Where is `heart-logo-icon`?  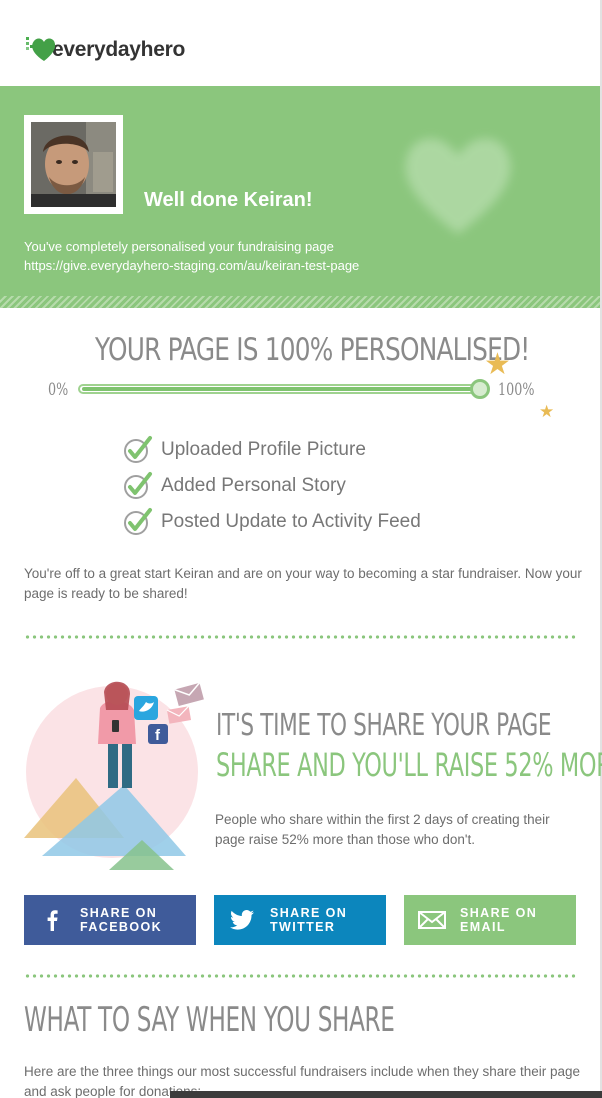
heart-logo-icon is located at coordinates (40, 49).